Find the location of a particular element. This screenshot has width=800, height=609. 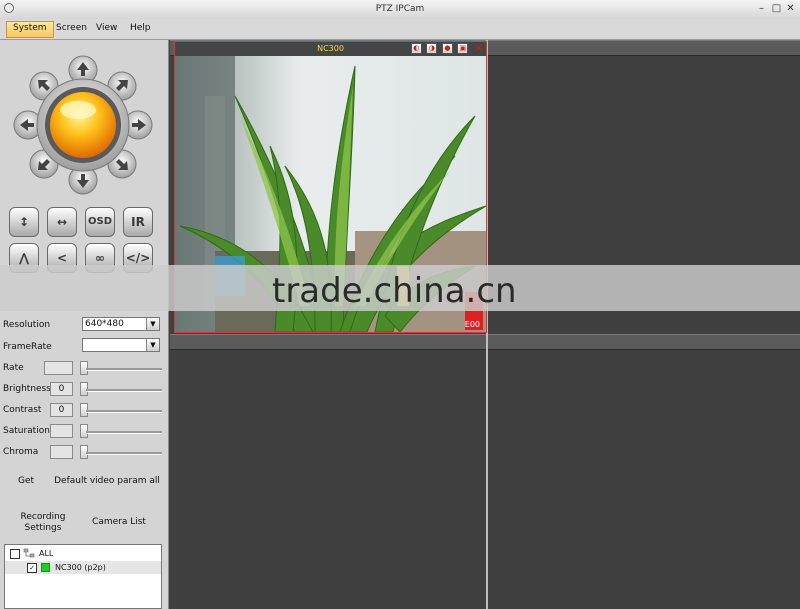

camera-toolbar: ◐ ◑ ● ▣ ✕ is located at coordinates (446, 49).